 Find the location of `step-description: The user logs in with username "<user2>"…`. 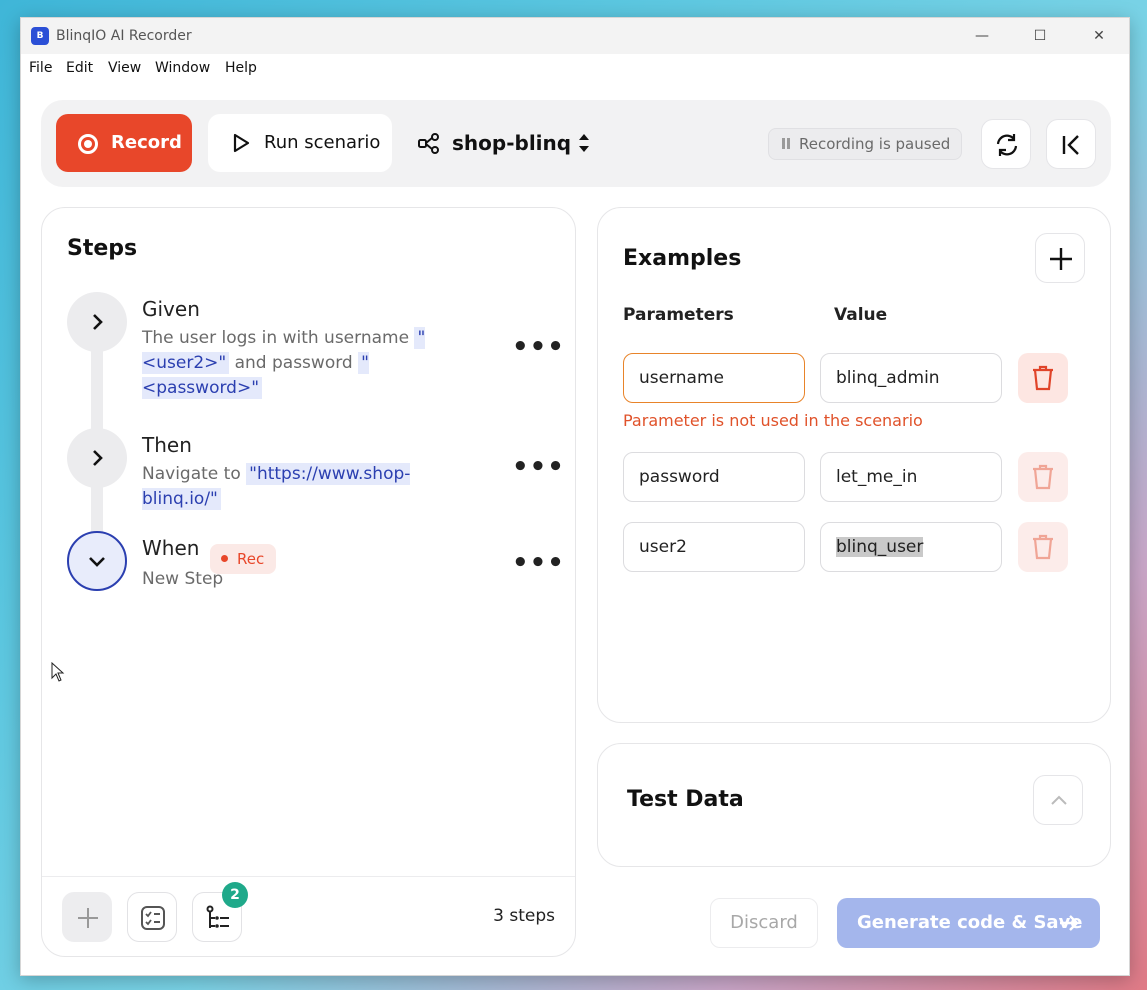

step-description: The user logs in with username "<user2>"… is located at coordinates (287, 363).